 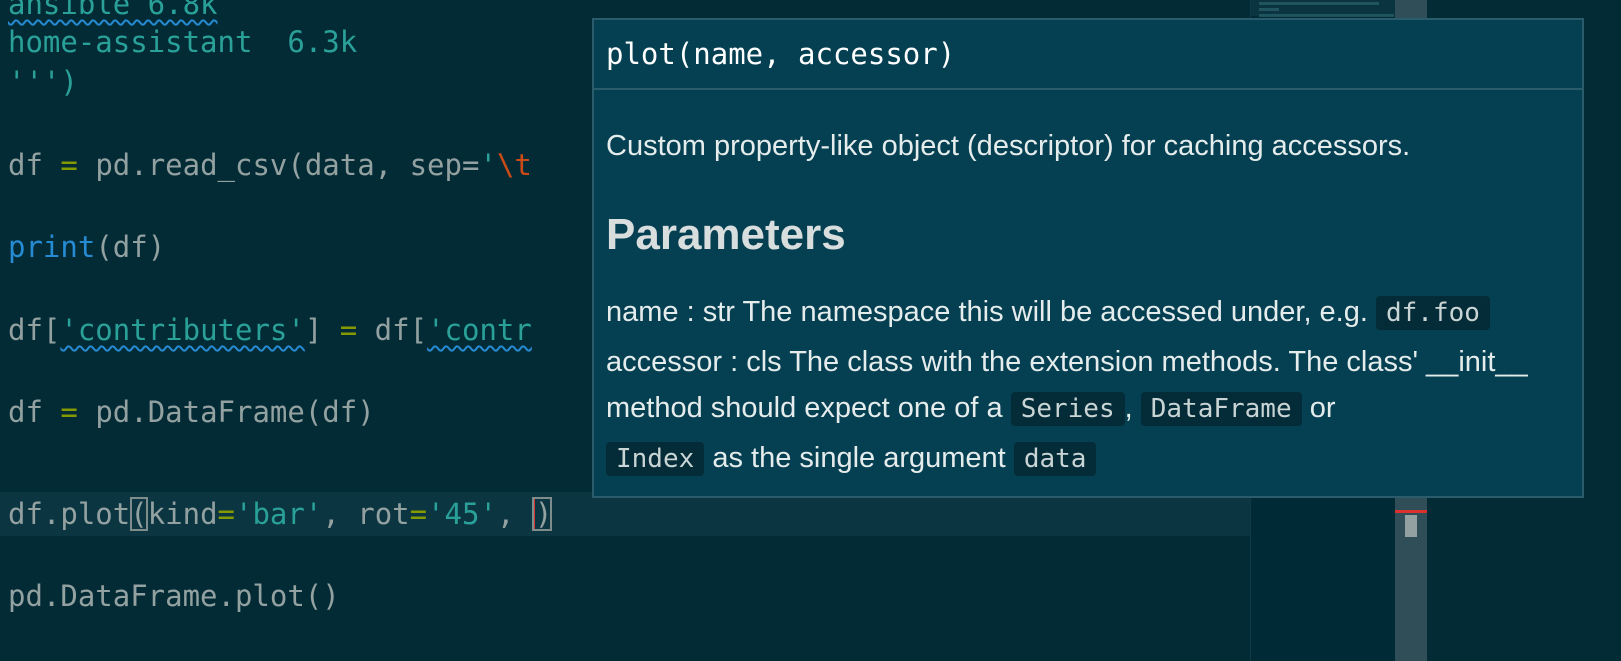 What do you see at coordinates (1411, 511) in the screenshot?
I see `scrollbar-cursor-marker` at bounding box center [1411, 511].